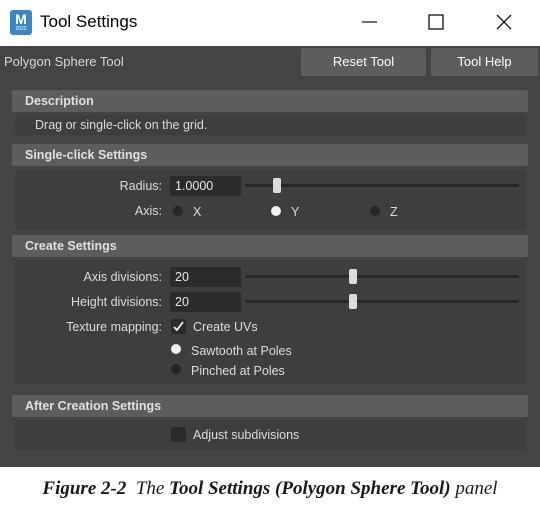  Describe the element at coordinates (121, 125) in the screenshot. I see `description-text: Drag or single-click on the grid.` at that location.